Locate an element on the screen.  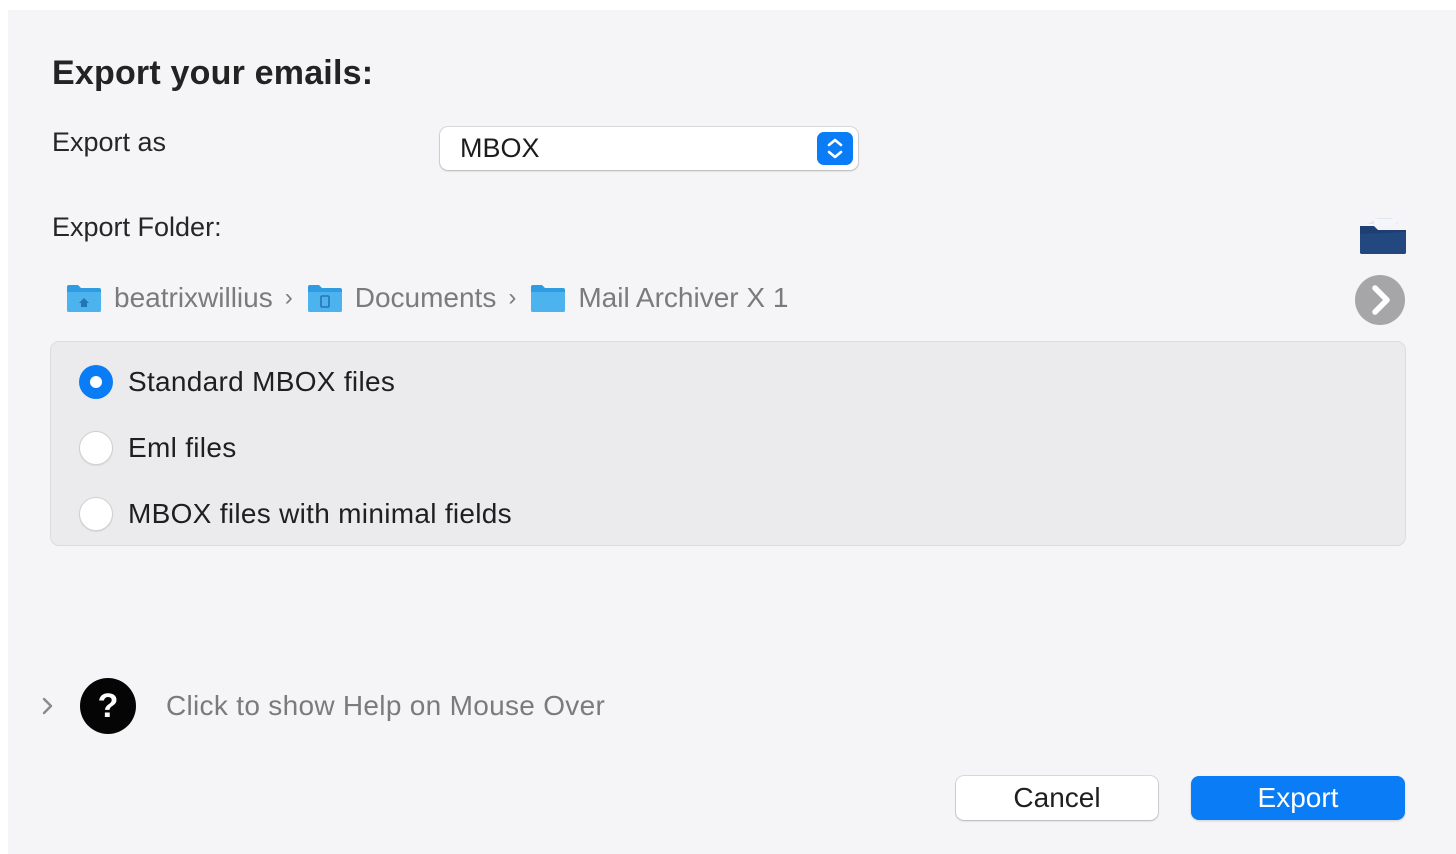
export-folder-label: Export Folder: is located at coordinates (137, 227).